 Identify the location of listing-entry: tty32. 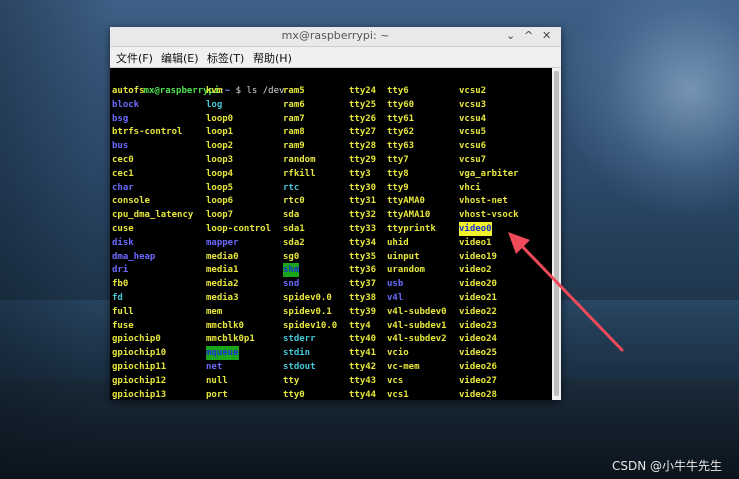
(363, 215).